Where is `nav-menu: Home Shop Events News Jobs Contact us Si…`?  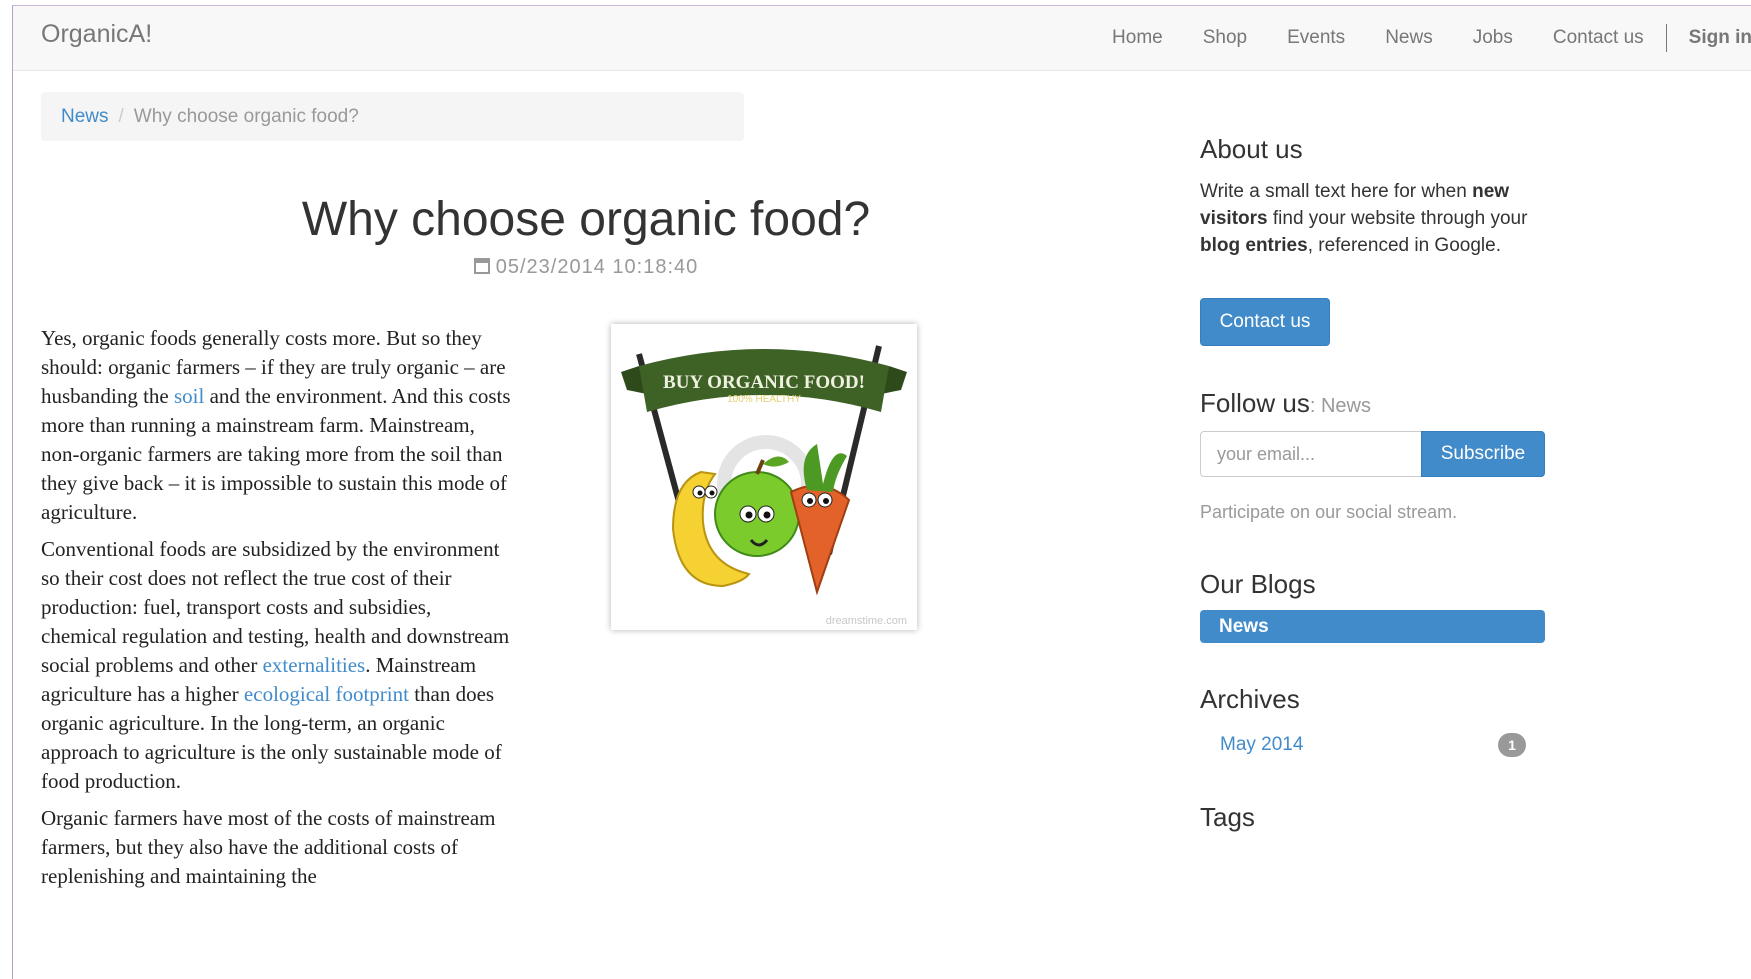 nav-menu: Home Shop Events News Jobs Contact us Si… is located at coordinates (1431, 38).